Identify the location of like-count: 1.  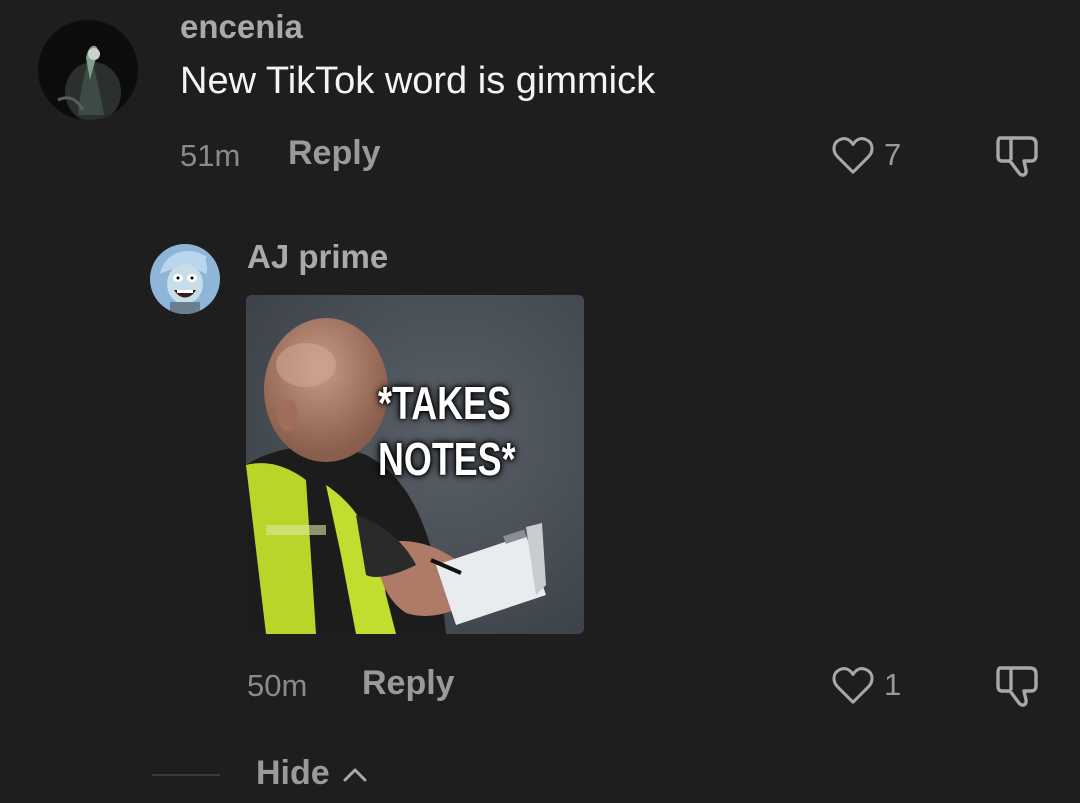
(893, 684).